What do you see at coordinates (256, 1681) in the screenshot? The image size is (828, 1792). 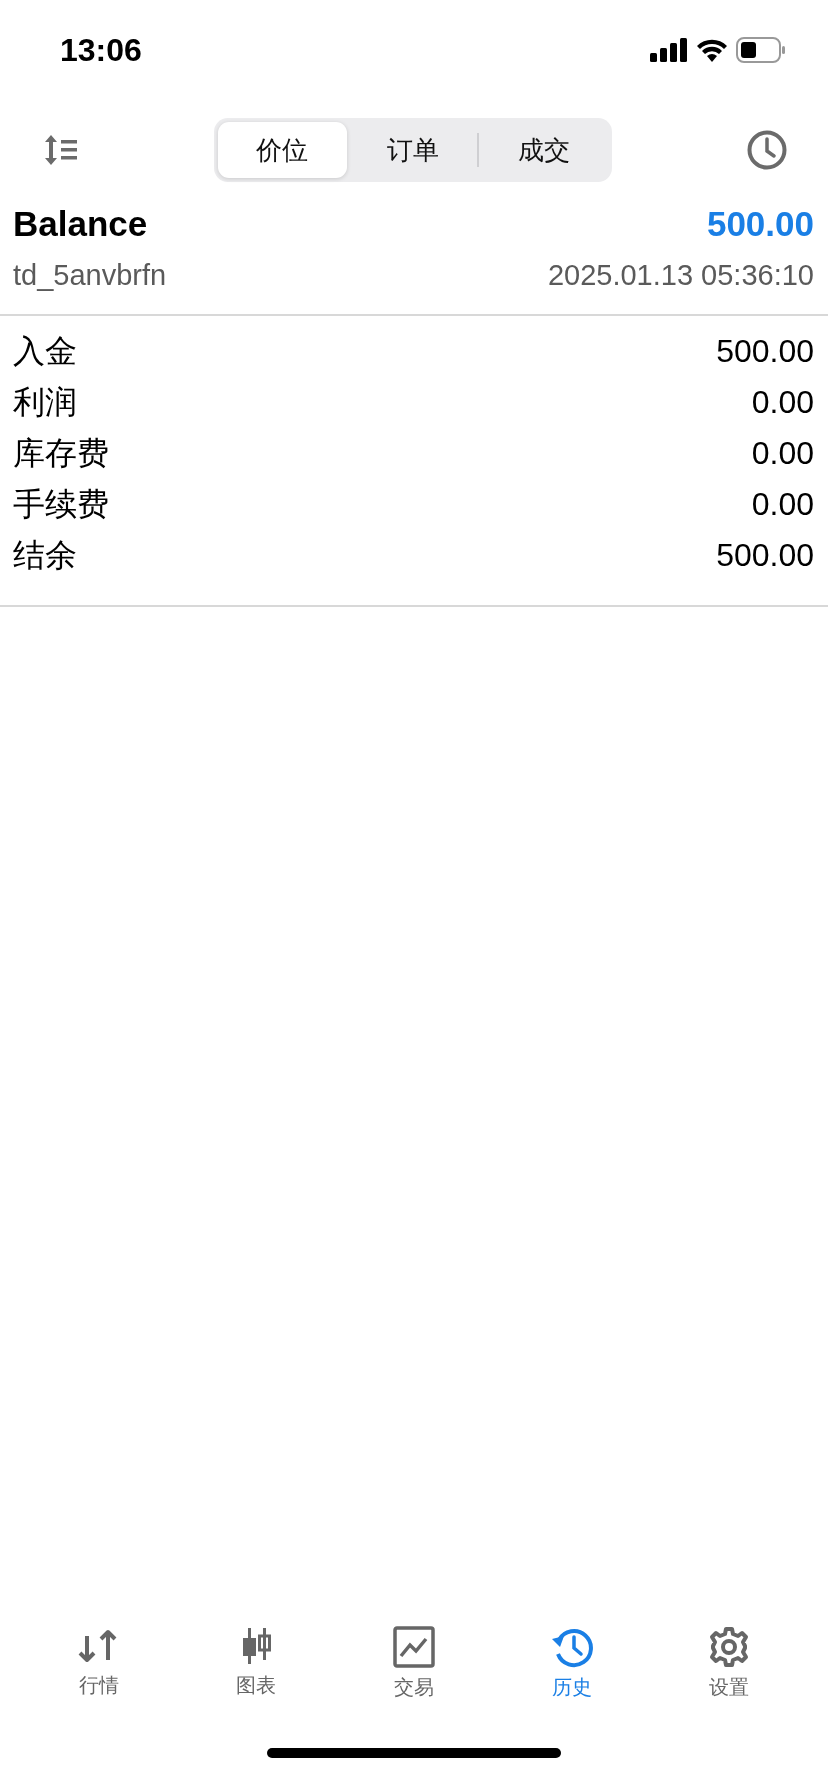 I see `tab-bar-item: 图表` at bounding box center [256, 1681].